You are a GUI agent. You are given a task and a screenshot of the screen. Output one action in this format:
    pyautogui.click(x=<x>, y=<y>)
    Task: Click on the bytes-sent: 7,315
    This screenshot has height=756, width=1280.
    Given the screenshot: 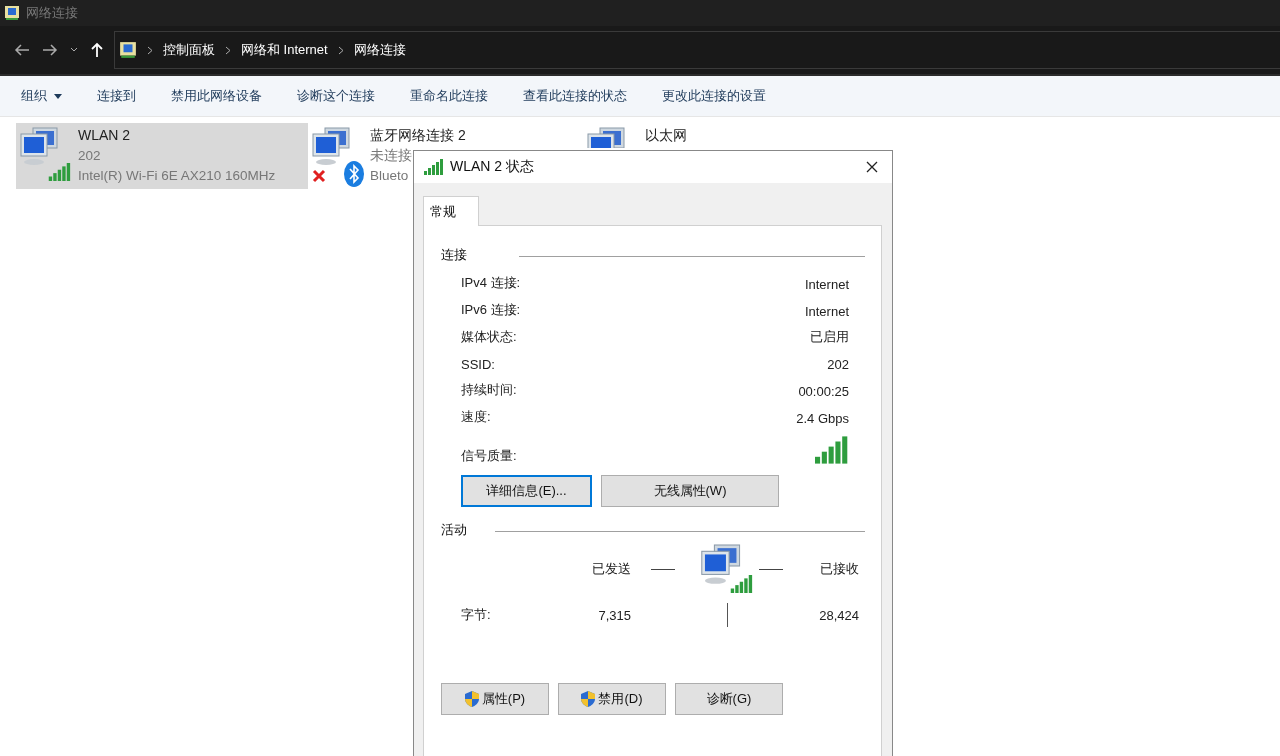 What is the action you would take?
    pyautogui.click(x=614, y=615)
    